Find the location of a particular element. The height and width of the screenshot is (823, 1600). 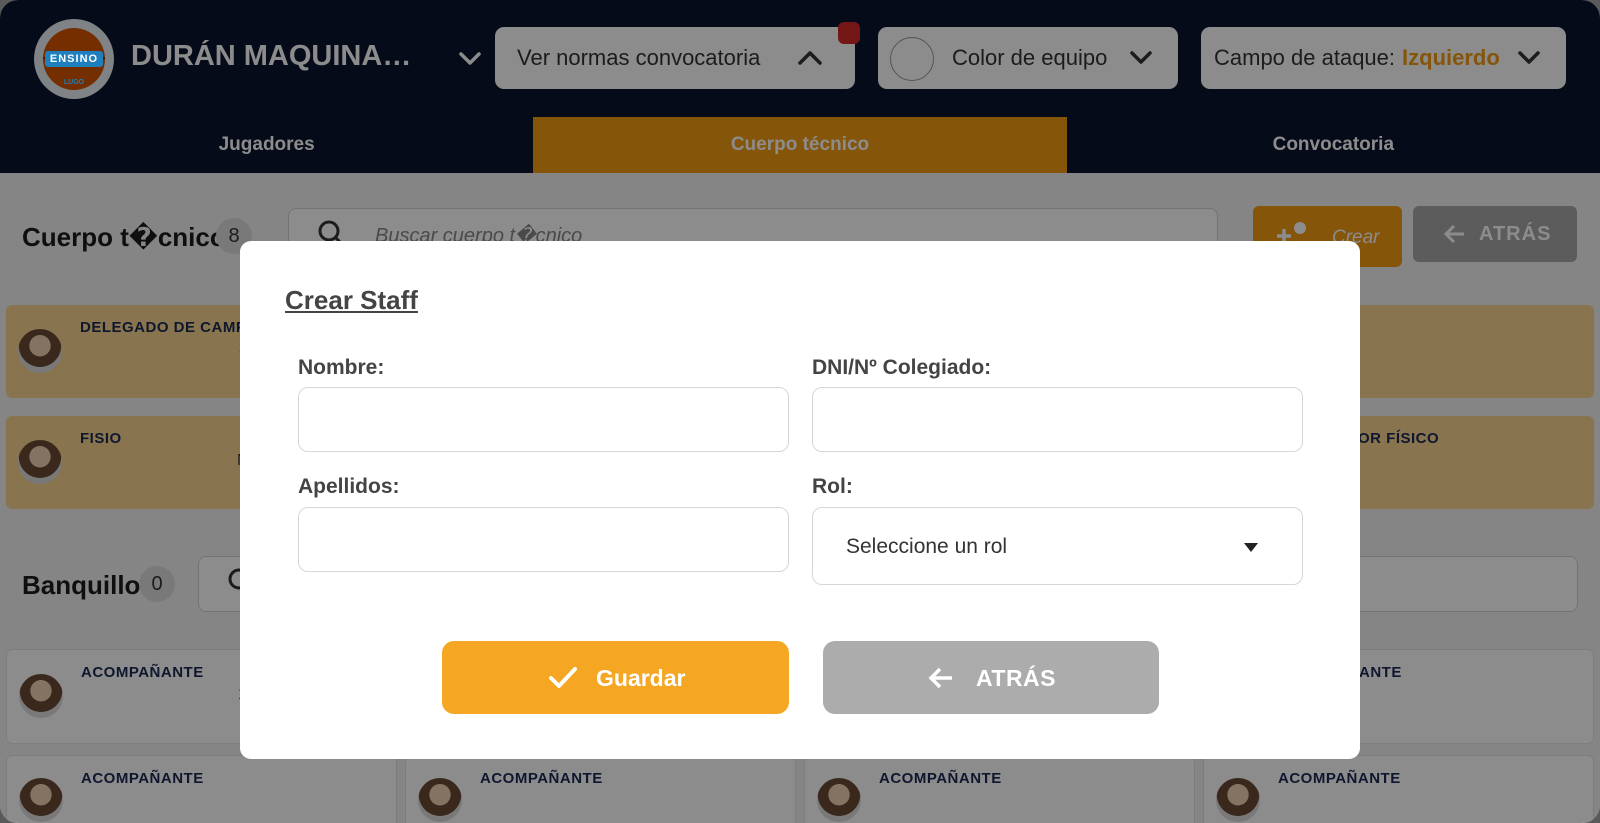

save-button: Guardar is located at coordinates (615, 677).